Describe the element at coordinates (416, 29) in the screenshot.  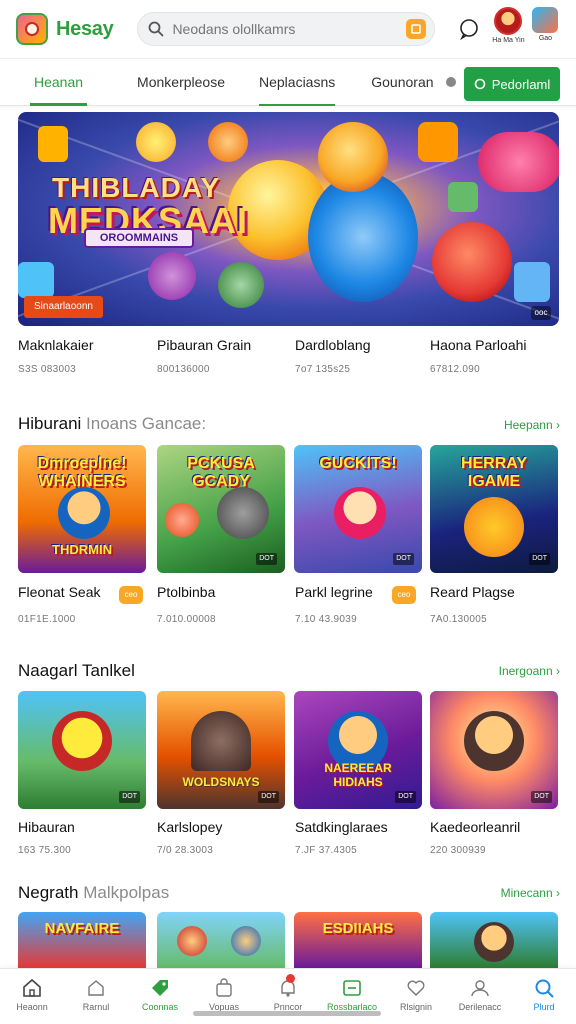
I see `search-tag-icon` at that location.